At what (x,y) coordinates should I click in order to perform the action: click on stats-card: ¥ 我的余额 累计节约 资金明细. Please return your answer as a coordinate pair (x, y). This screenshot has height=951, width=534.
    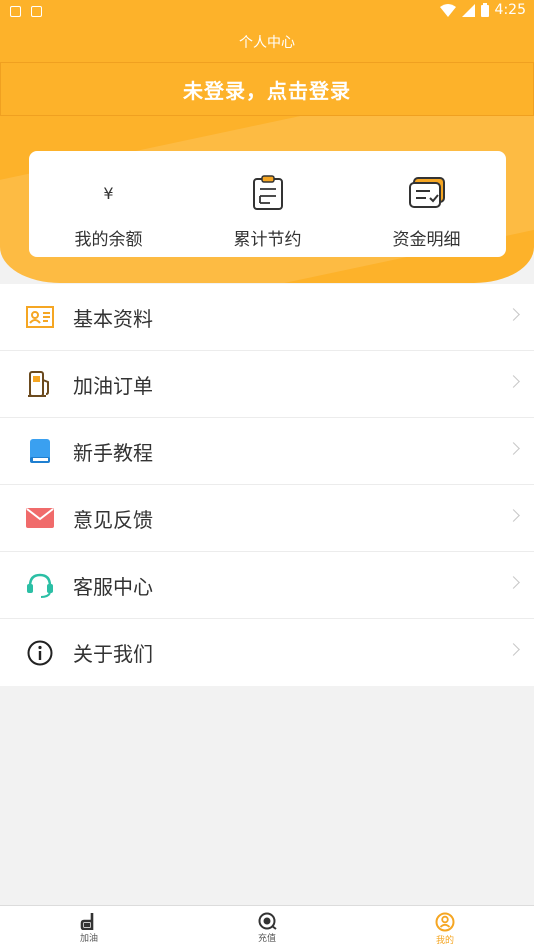
    Looking at the image, I should click on (267, 204).